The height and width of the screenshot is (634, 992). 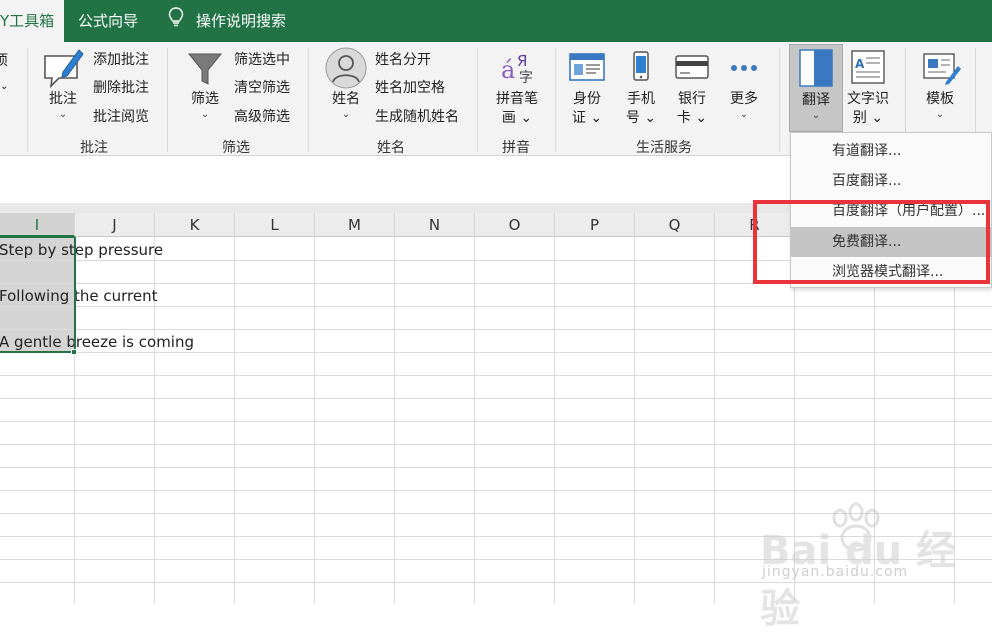 What do you see at coordinates (435, 225) in the screenshot?
I see `column-header-n: N` at bounding box center [435, 225].